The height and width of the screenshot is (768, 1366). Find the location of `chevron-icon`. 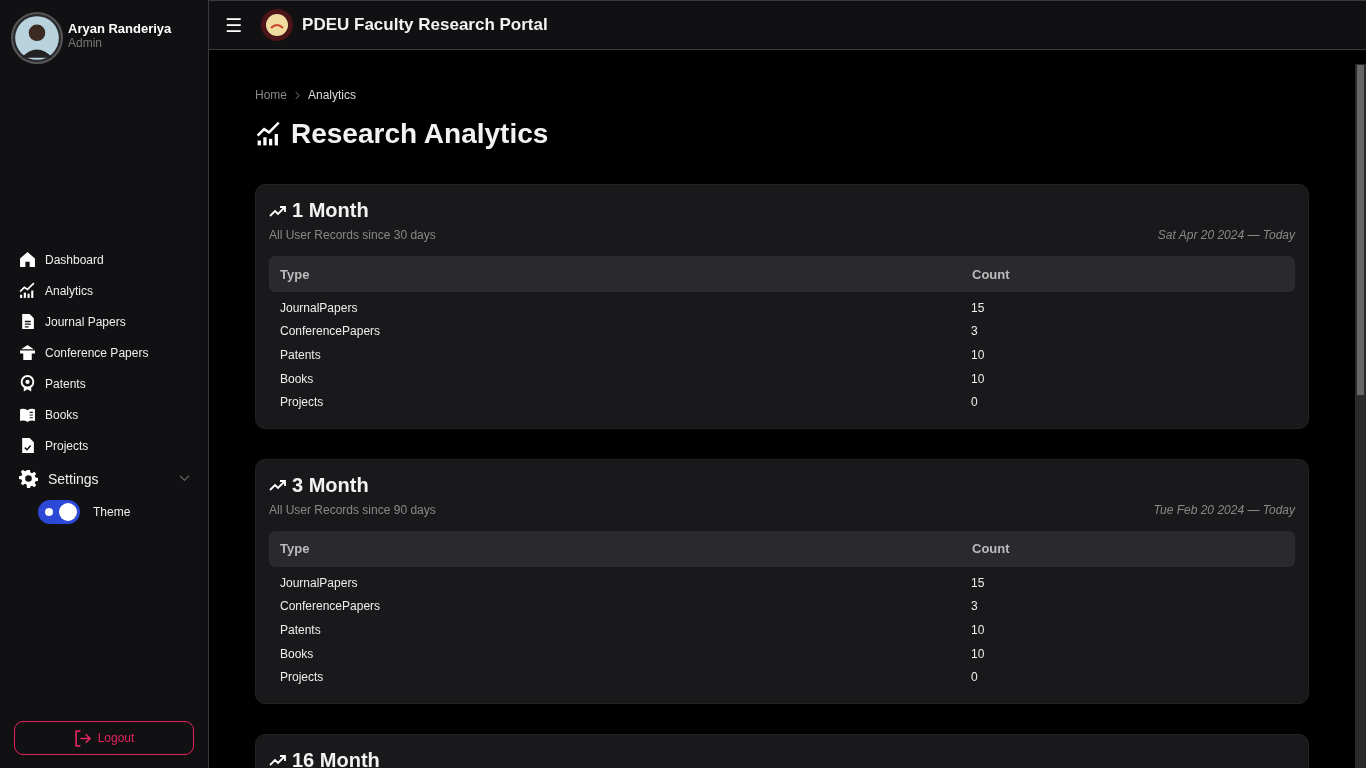

chevron-icon is located at coordinates (297, 95).